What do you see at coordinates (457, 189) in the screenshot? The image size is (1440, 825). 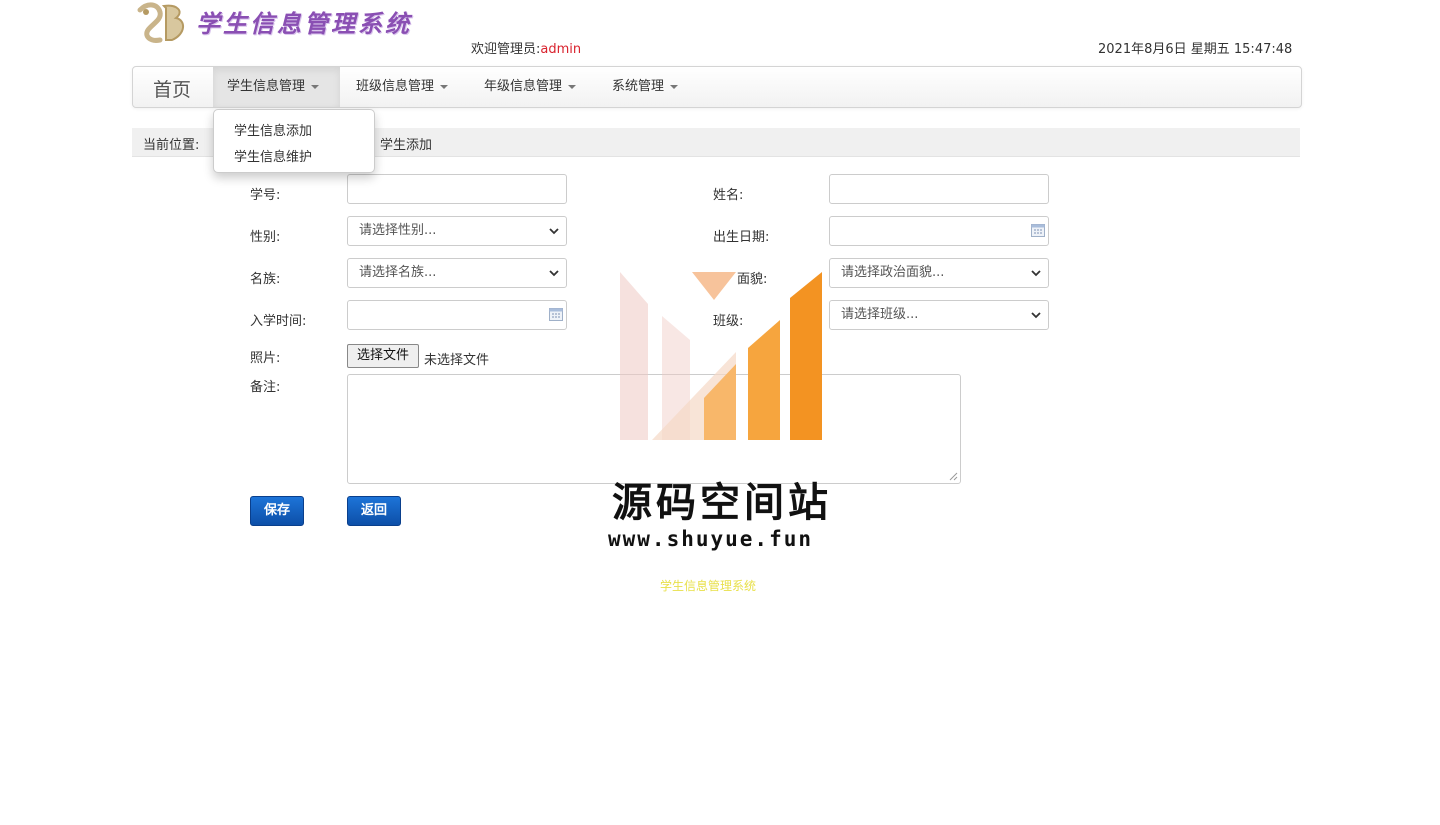 I see `student-id-input` at bounding box center [457, 189].